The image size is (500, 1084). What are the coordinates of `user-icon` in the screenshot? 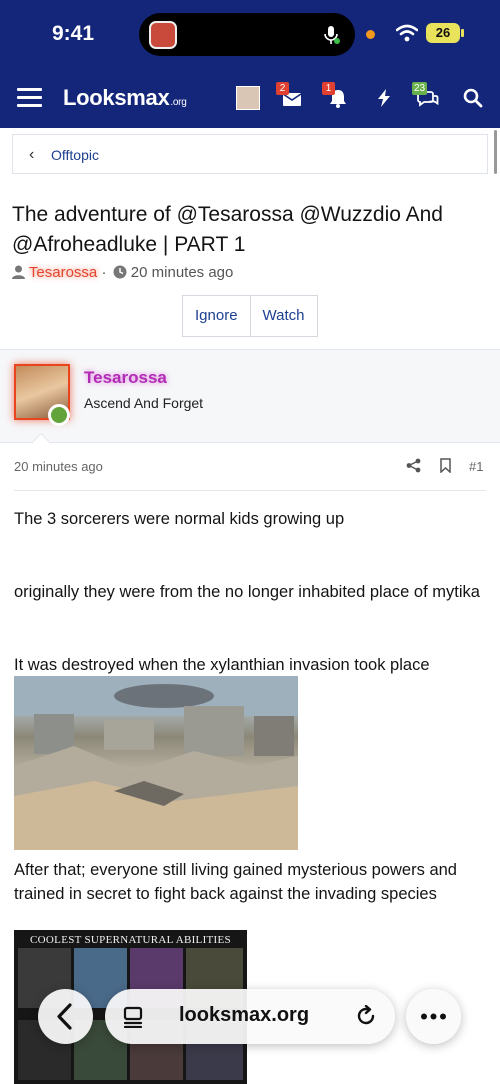 It's located at (18, 272).